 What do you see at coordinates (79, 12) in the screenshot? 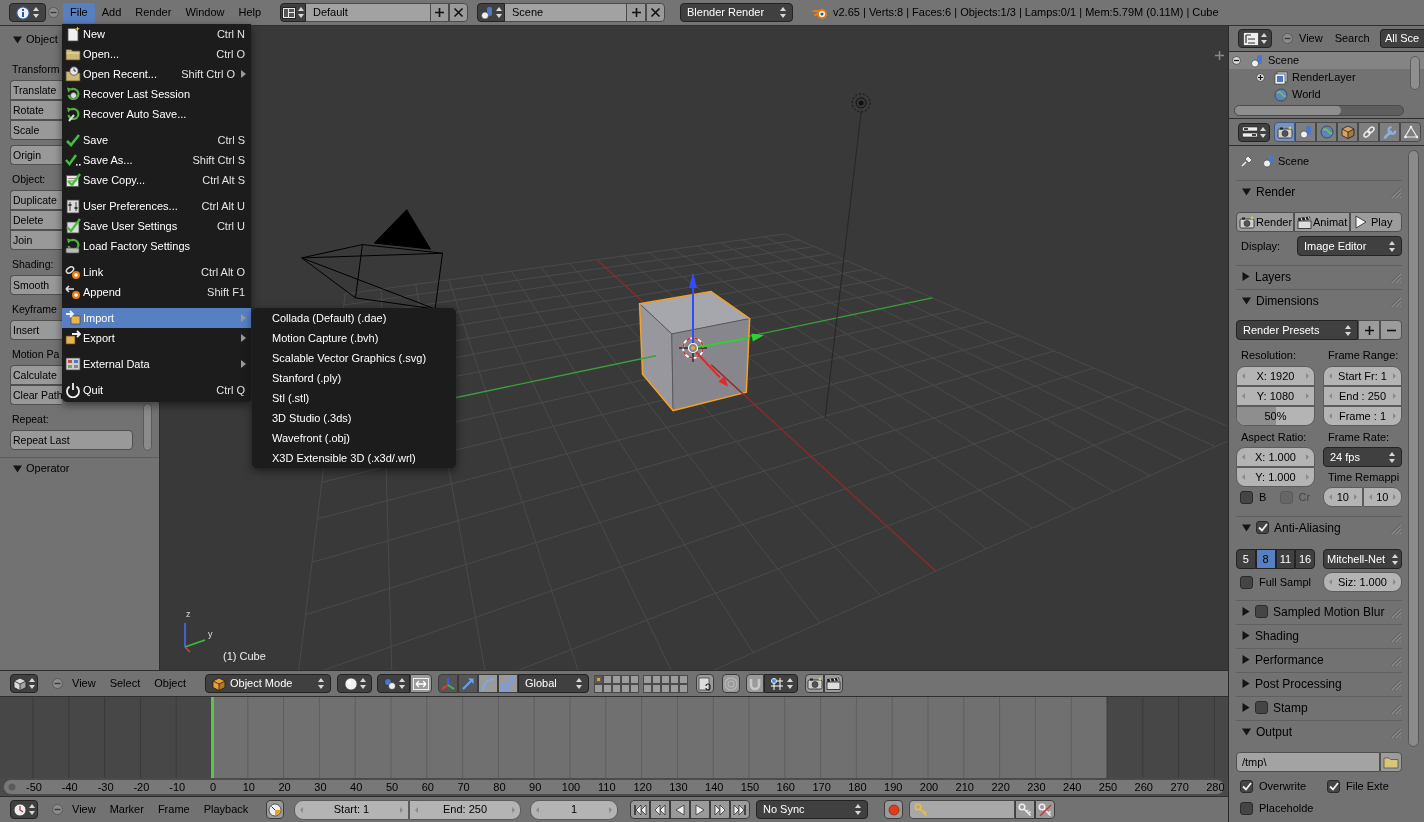
I see `menu-button: File` at bounding box center [79, 12].